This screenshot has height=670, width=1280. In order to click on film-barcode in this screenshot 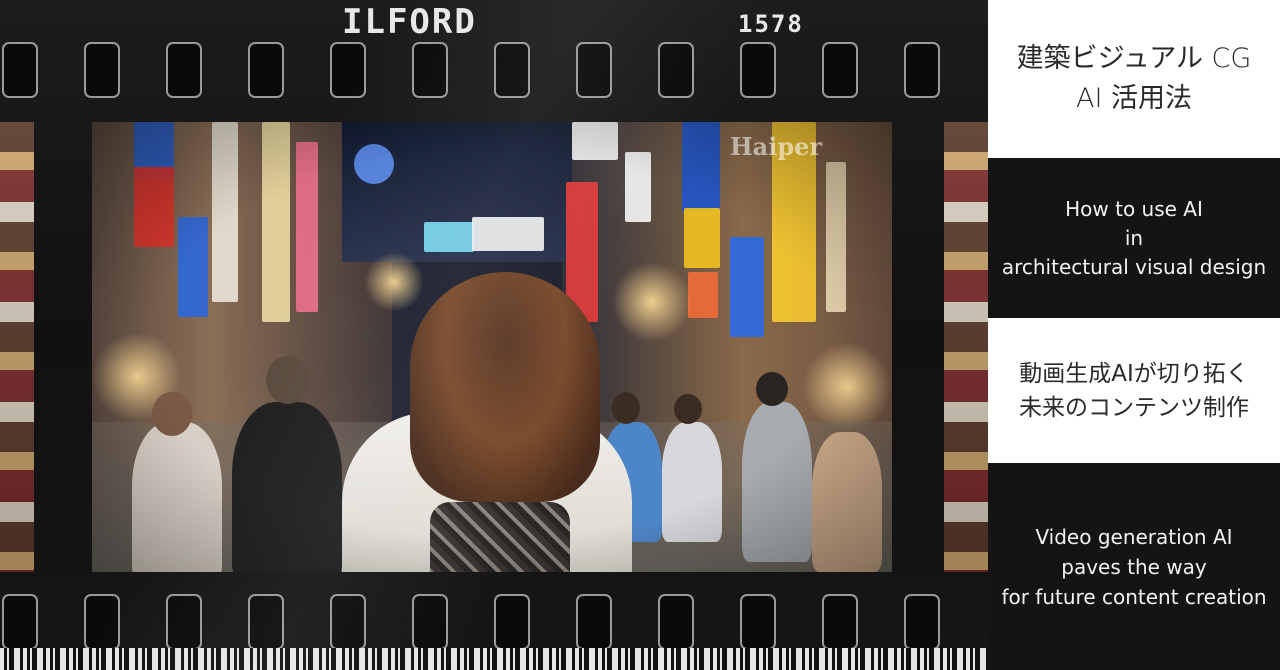, I will do `click(494, 659)`.